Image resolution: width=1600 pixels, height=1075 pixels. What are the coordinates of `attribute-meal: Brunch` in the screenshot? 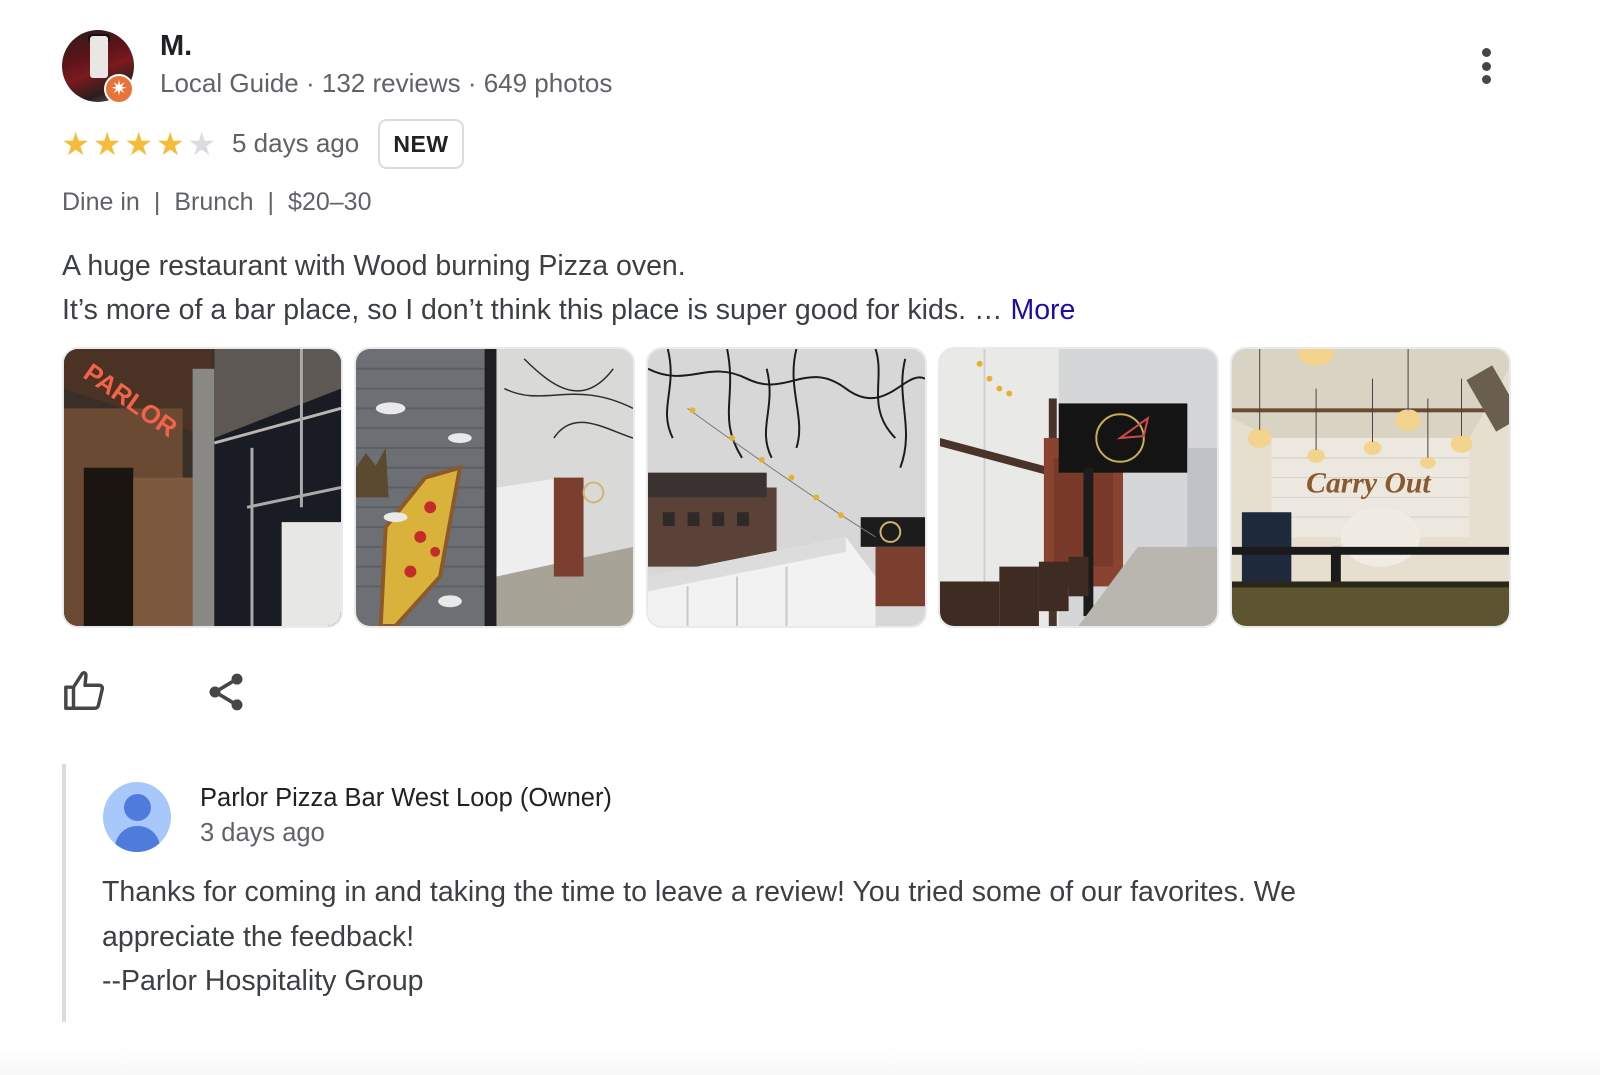 It's located at (214, 202).